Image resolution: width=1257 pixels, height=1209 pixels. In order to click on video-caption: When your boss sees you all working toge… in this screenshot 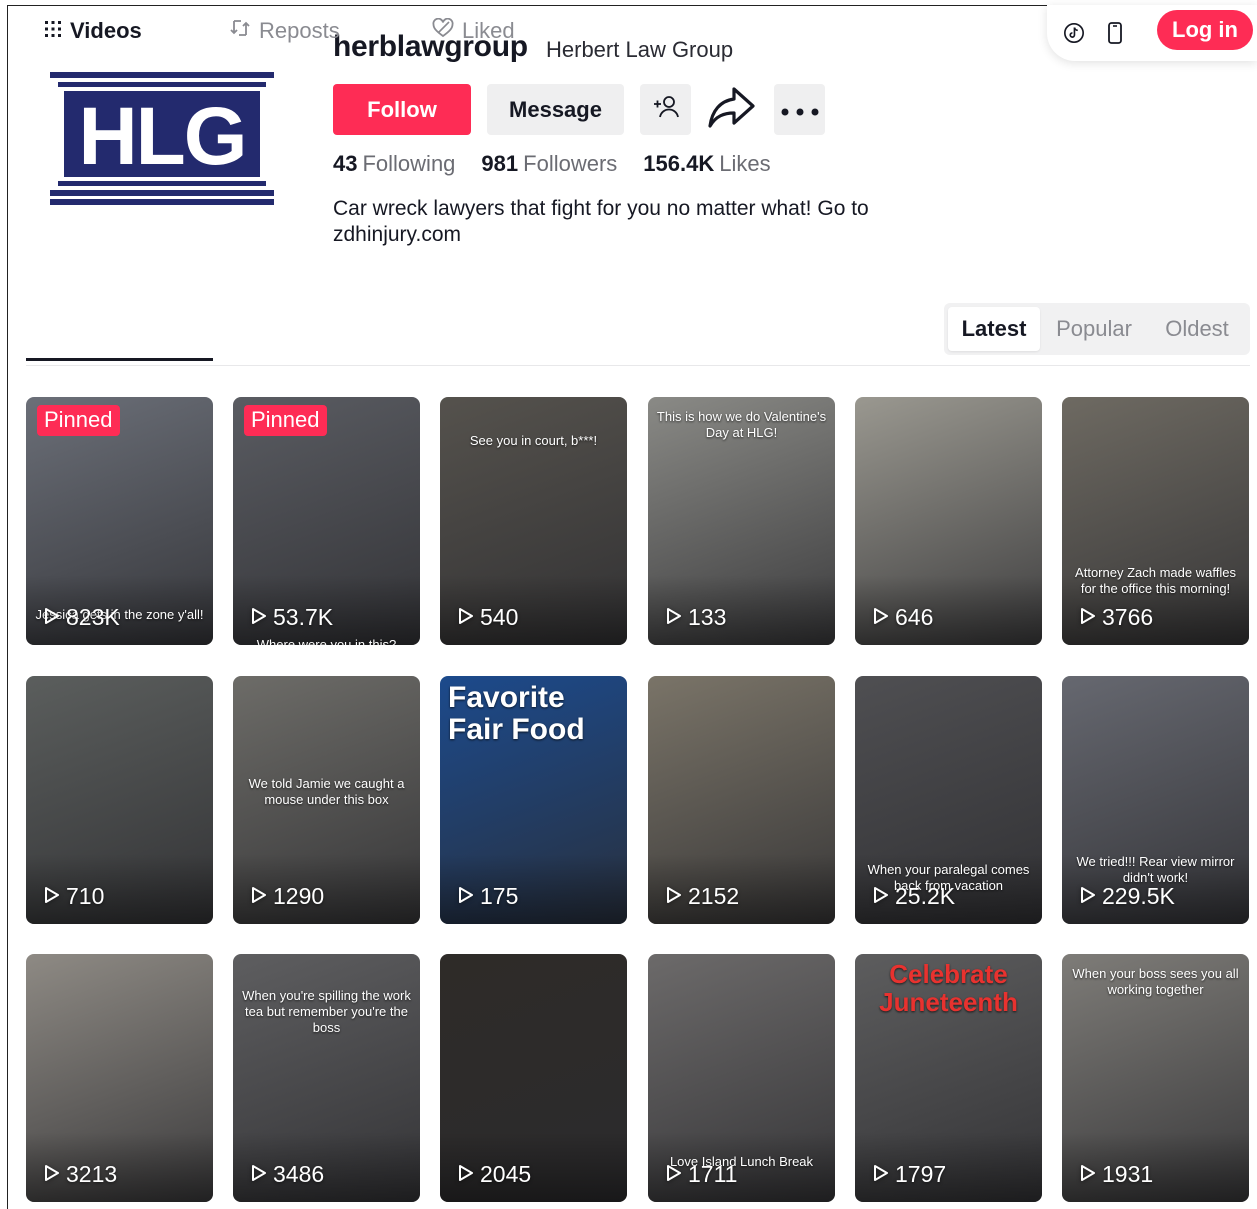, I will do `click(1155, 981)`.